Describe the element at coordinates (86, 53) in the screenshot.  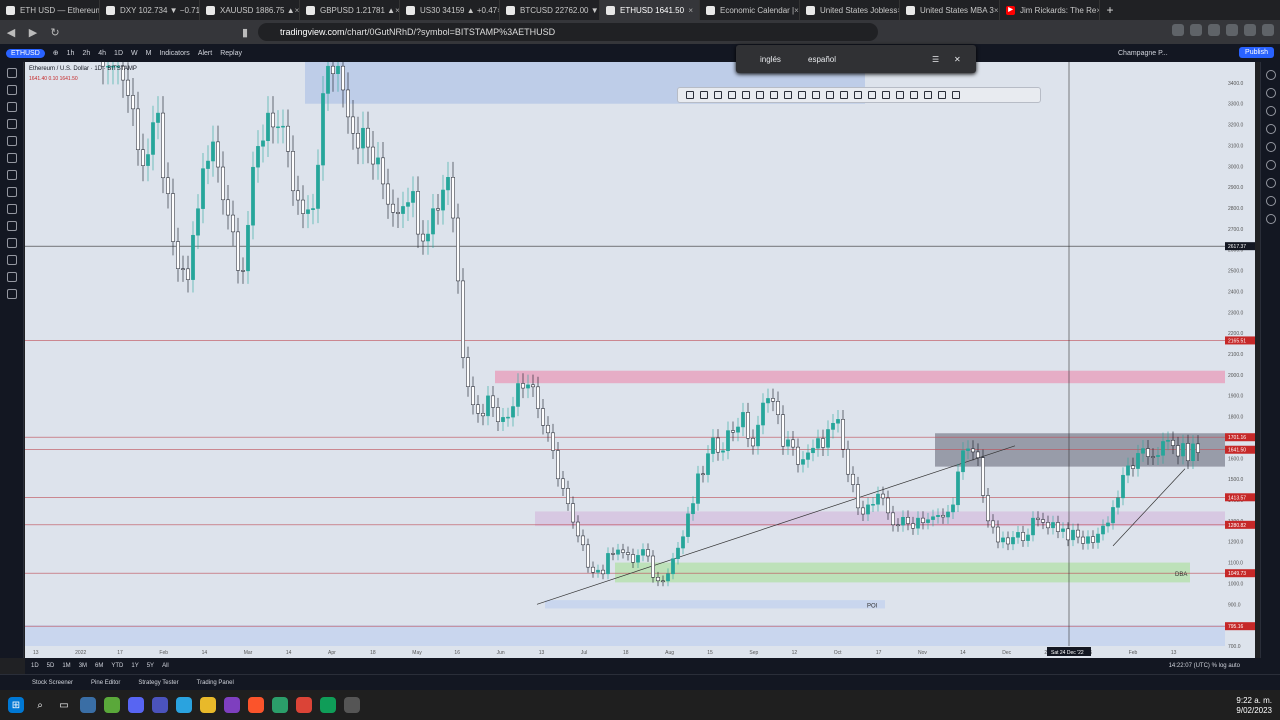
I see `interval-2h: 2h` at that location.